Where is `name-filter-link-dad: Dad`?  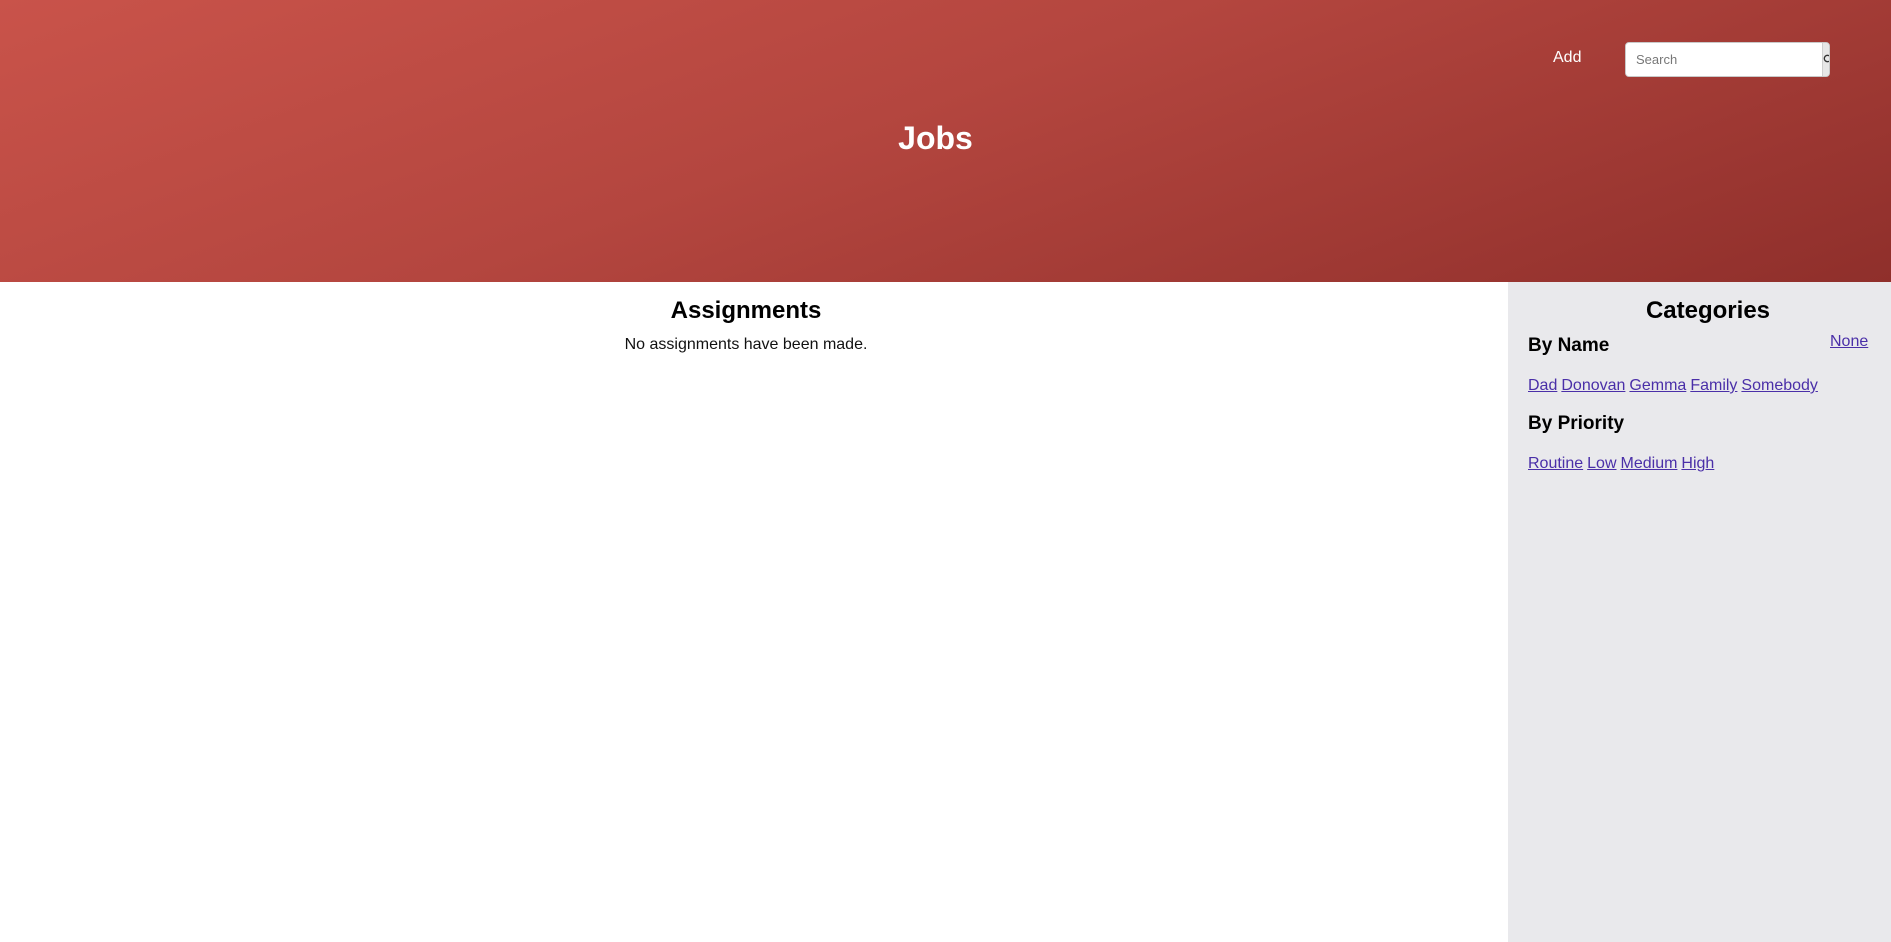
name-filter-link-dad: Dad is located at coordinates (1542, 385).